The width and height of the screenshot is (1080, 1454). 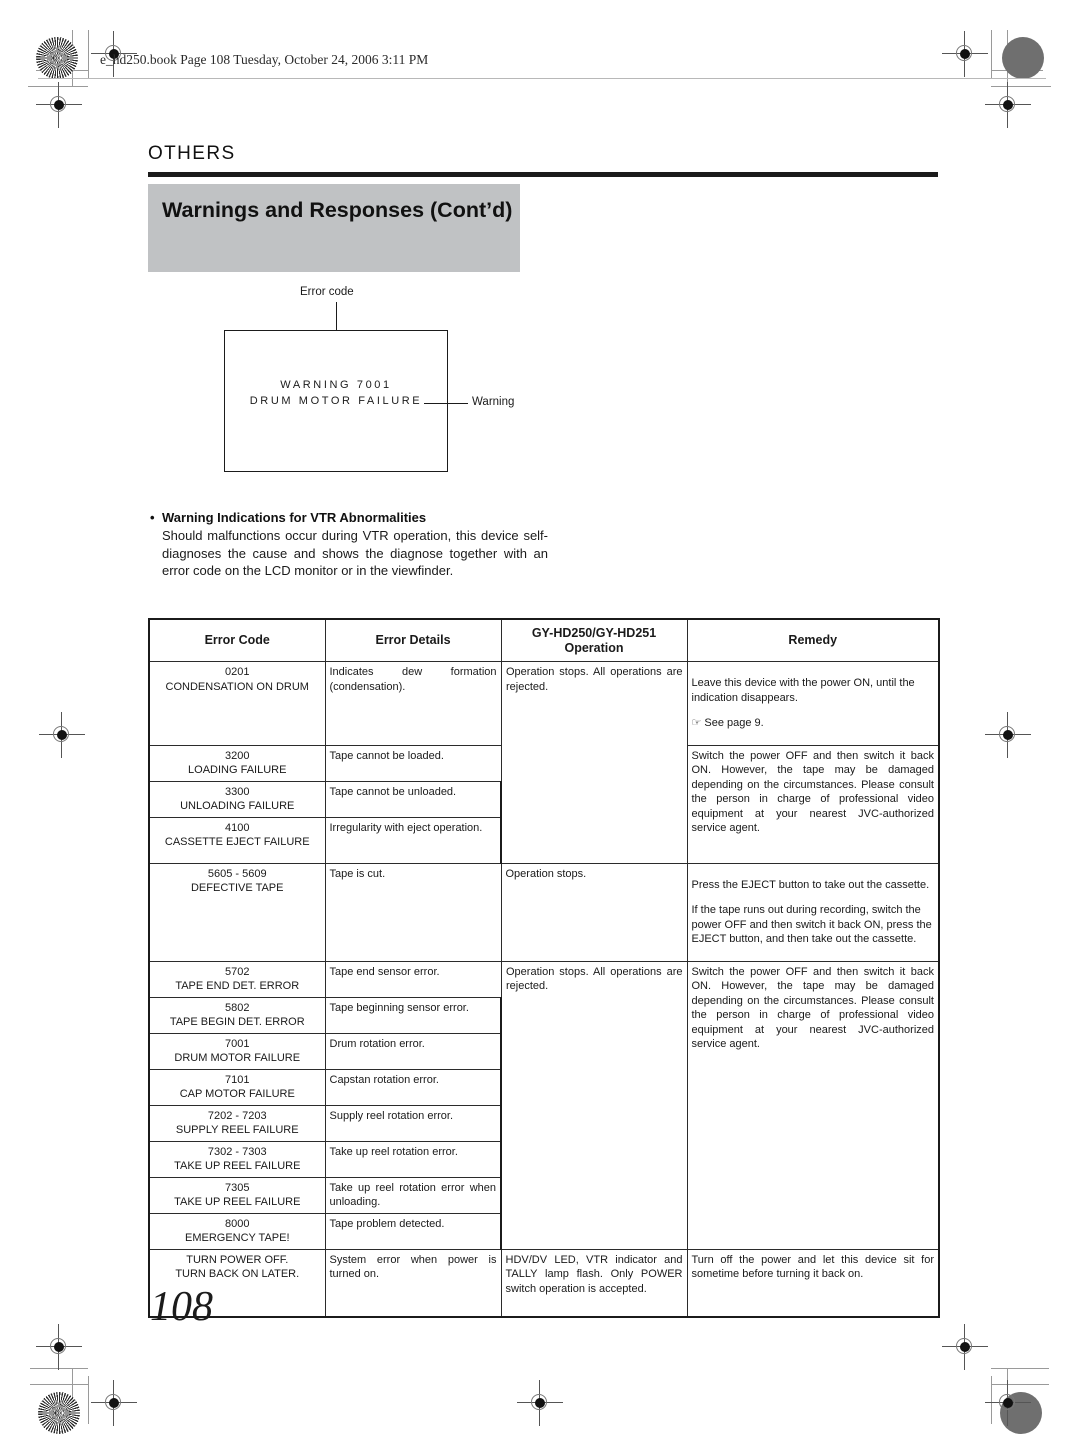 I want to click on page-title-panel: Warnings and Responses (Cont’d), so click(x=334, y=228).